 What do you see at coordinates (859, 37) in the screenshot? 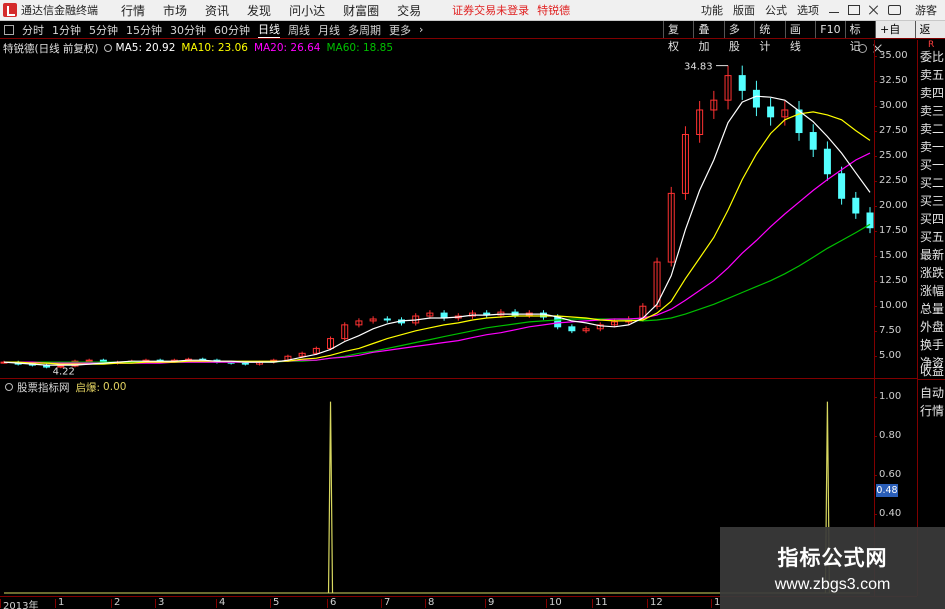
I see `mark-button: 标记` at bounding box center [859, 37].